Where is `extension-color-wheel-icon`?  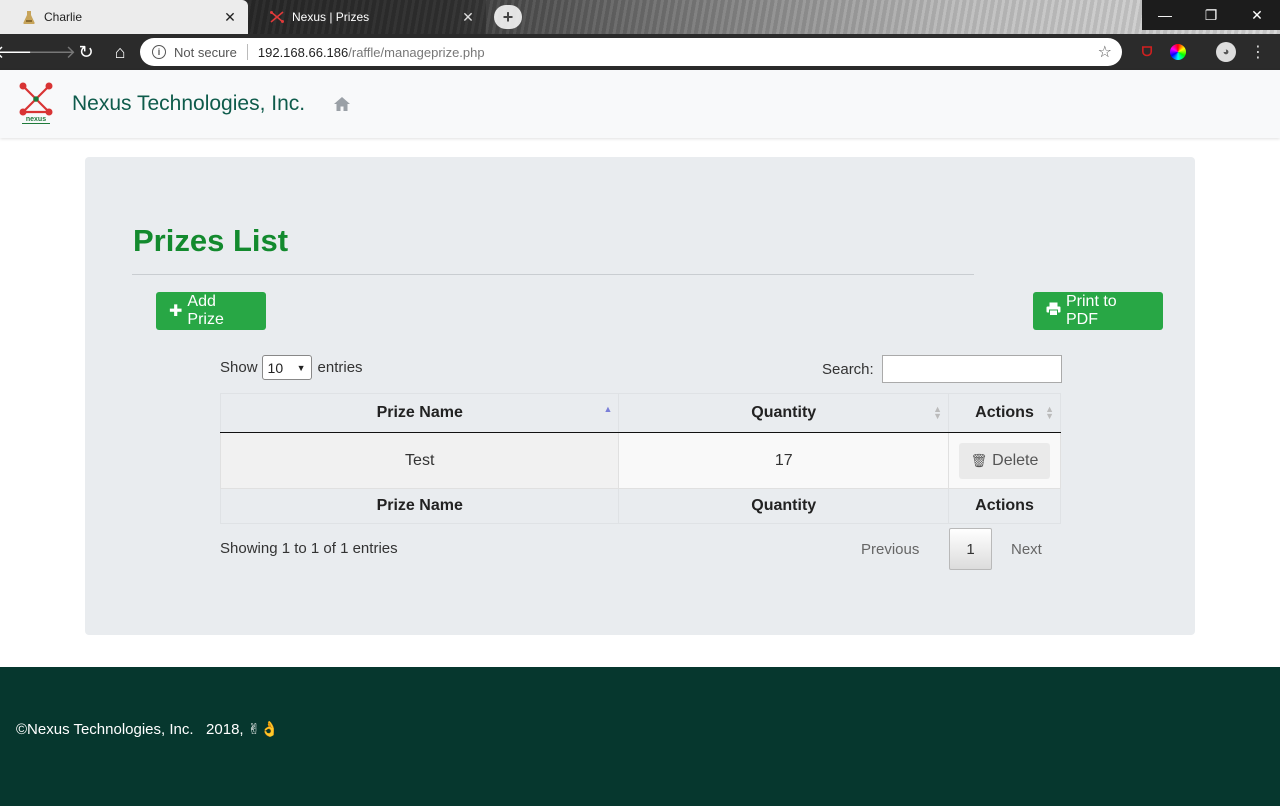
extension-color-wheel-icon is located at coordinates (1178, 52).